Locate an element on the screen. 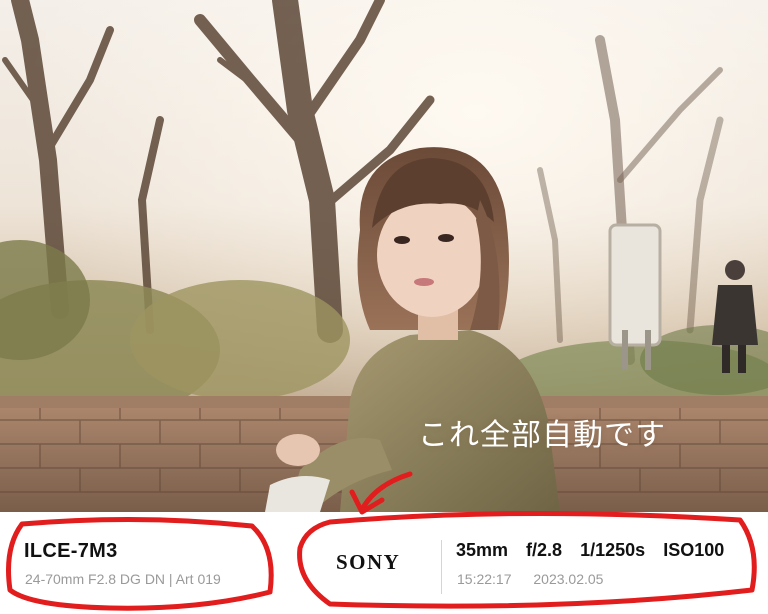  sony-logo: SONY is located at coordinates (368, 562).